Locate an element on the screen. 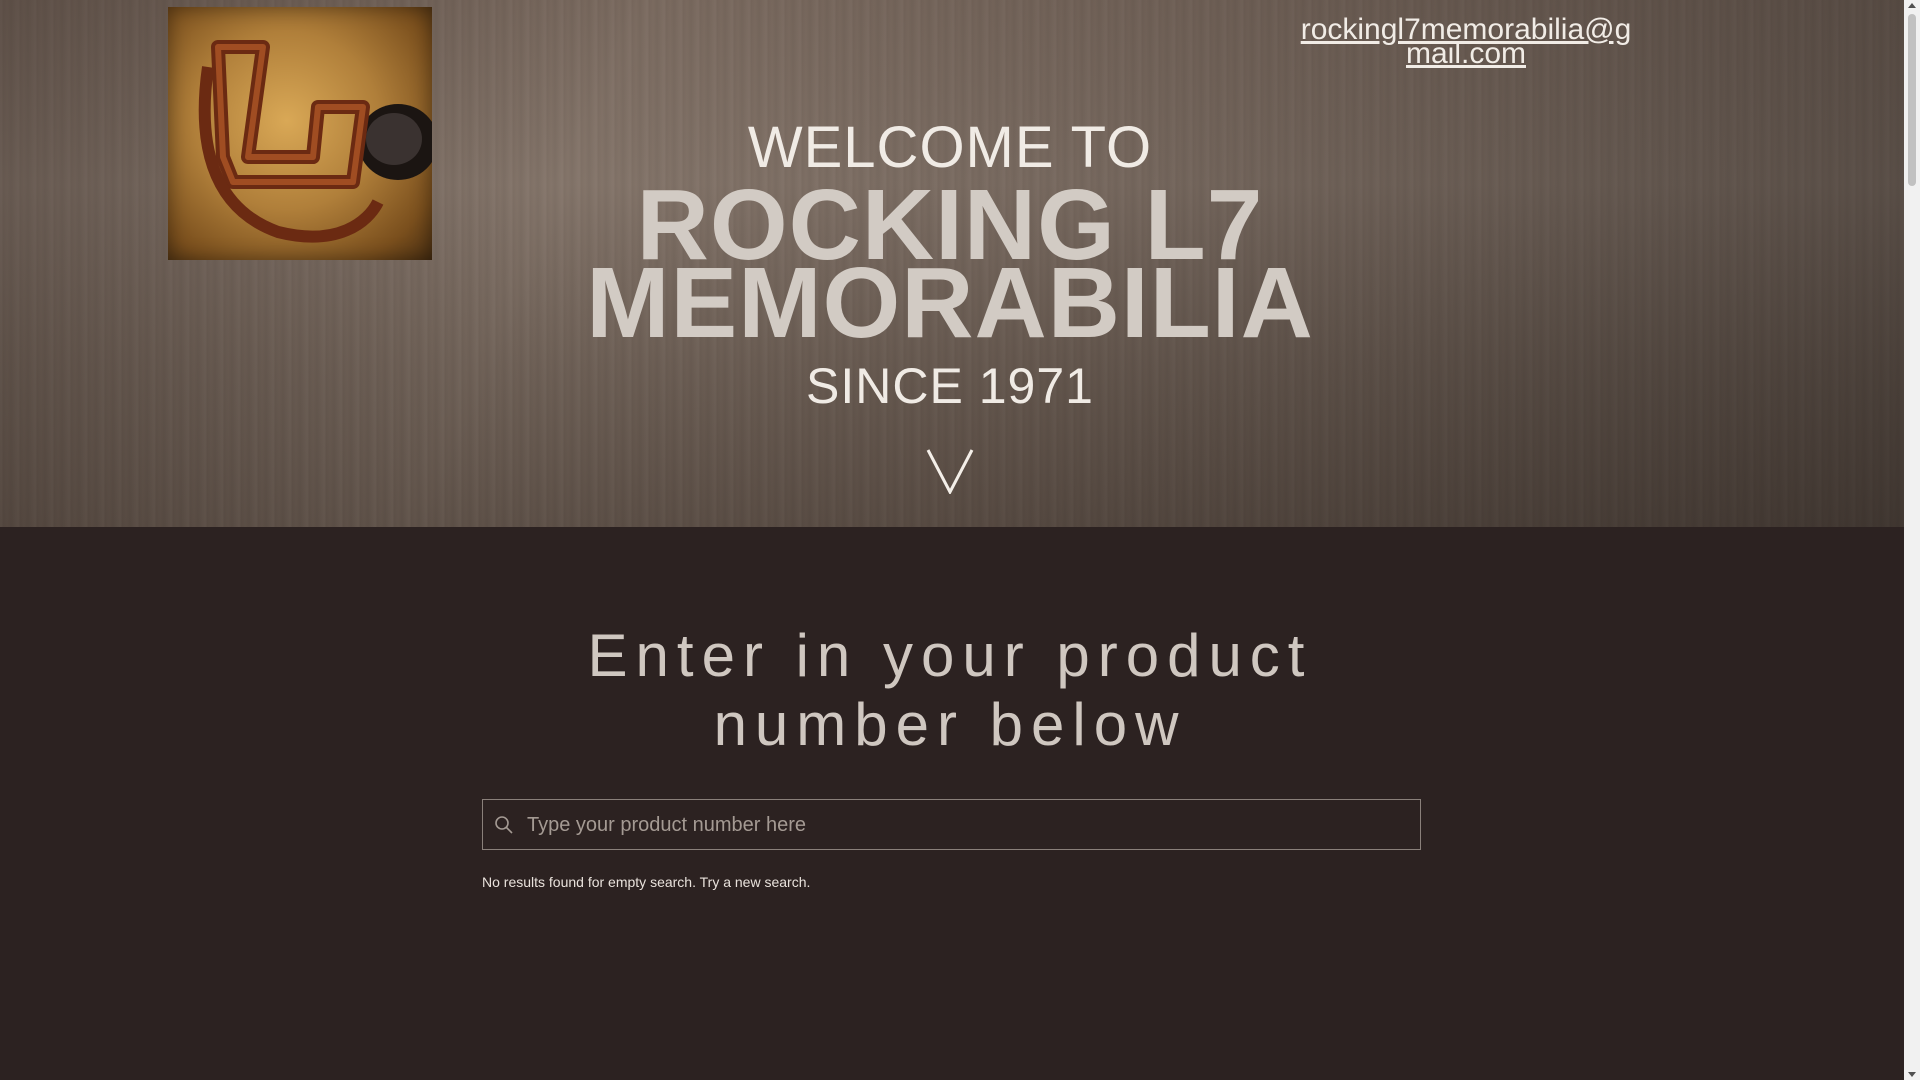 The image size is (1920, 1080). product-search-box is located at coordinates (951, 825).